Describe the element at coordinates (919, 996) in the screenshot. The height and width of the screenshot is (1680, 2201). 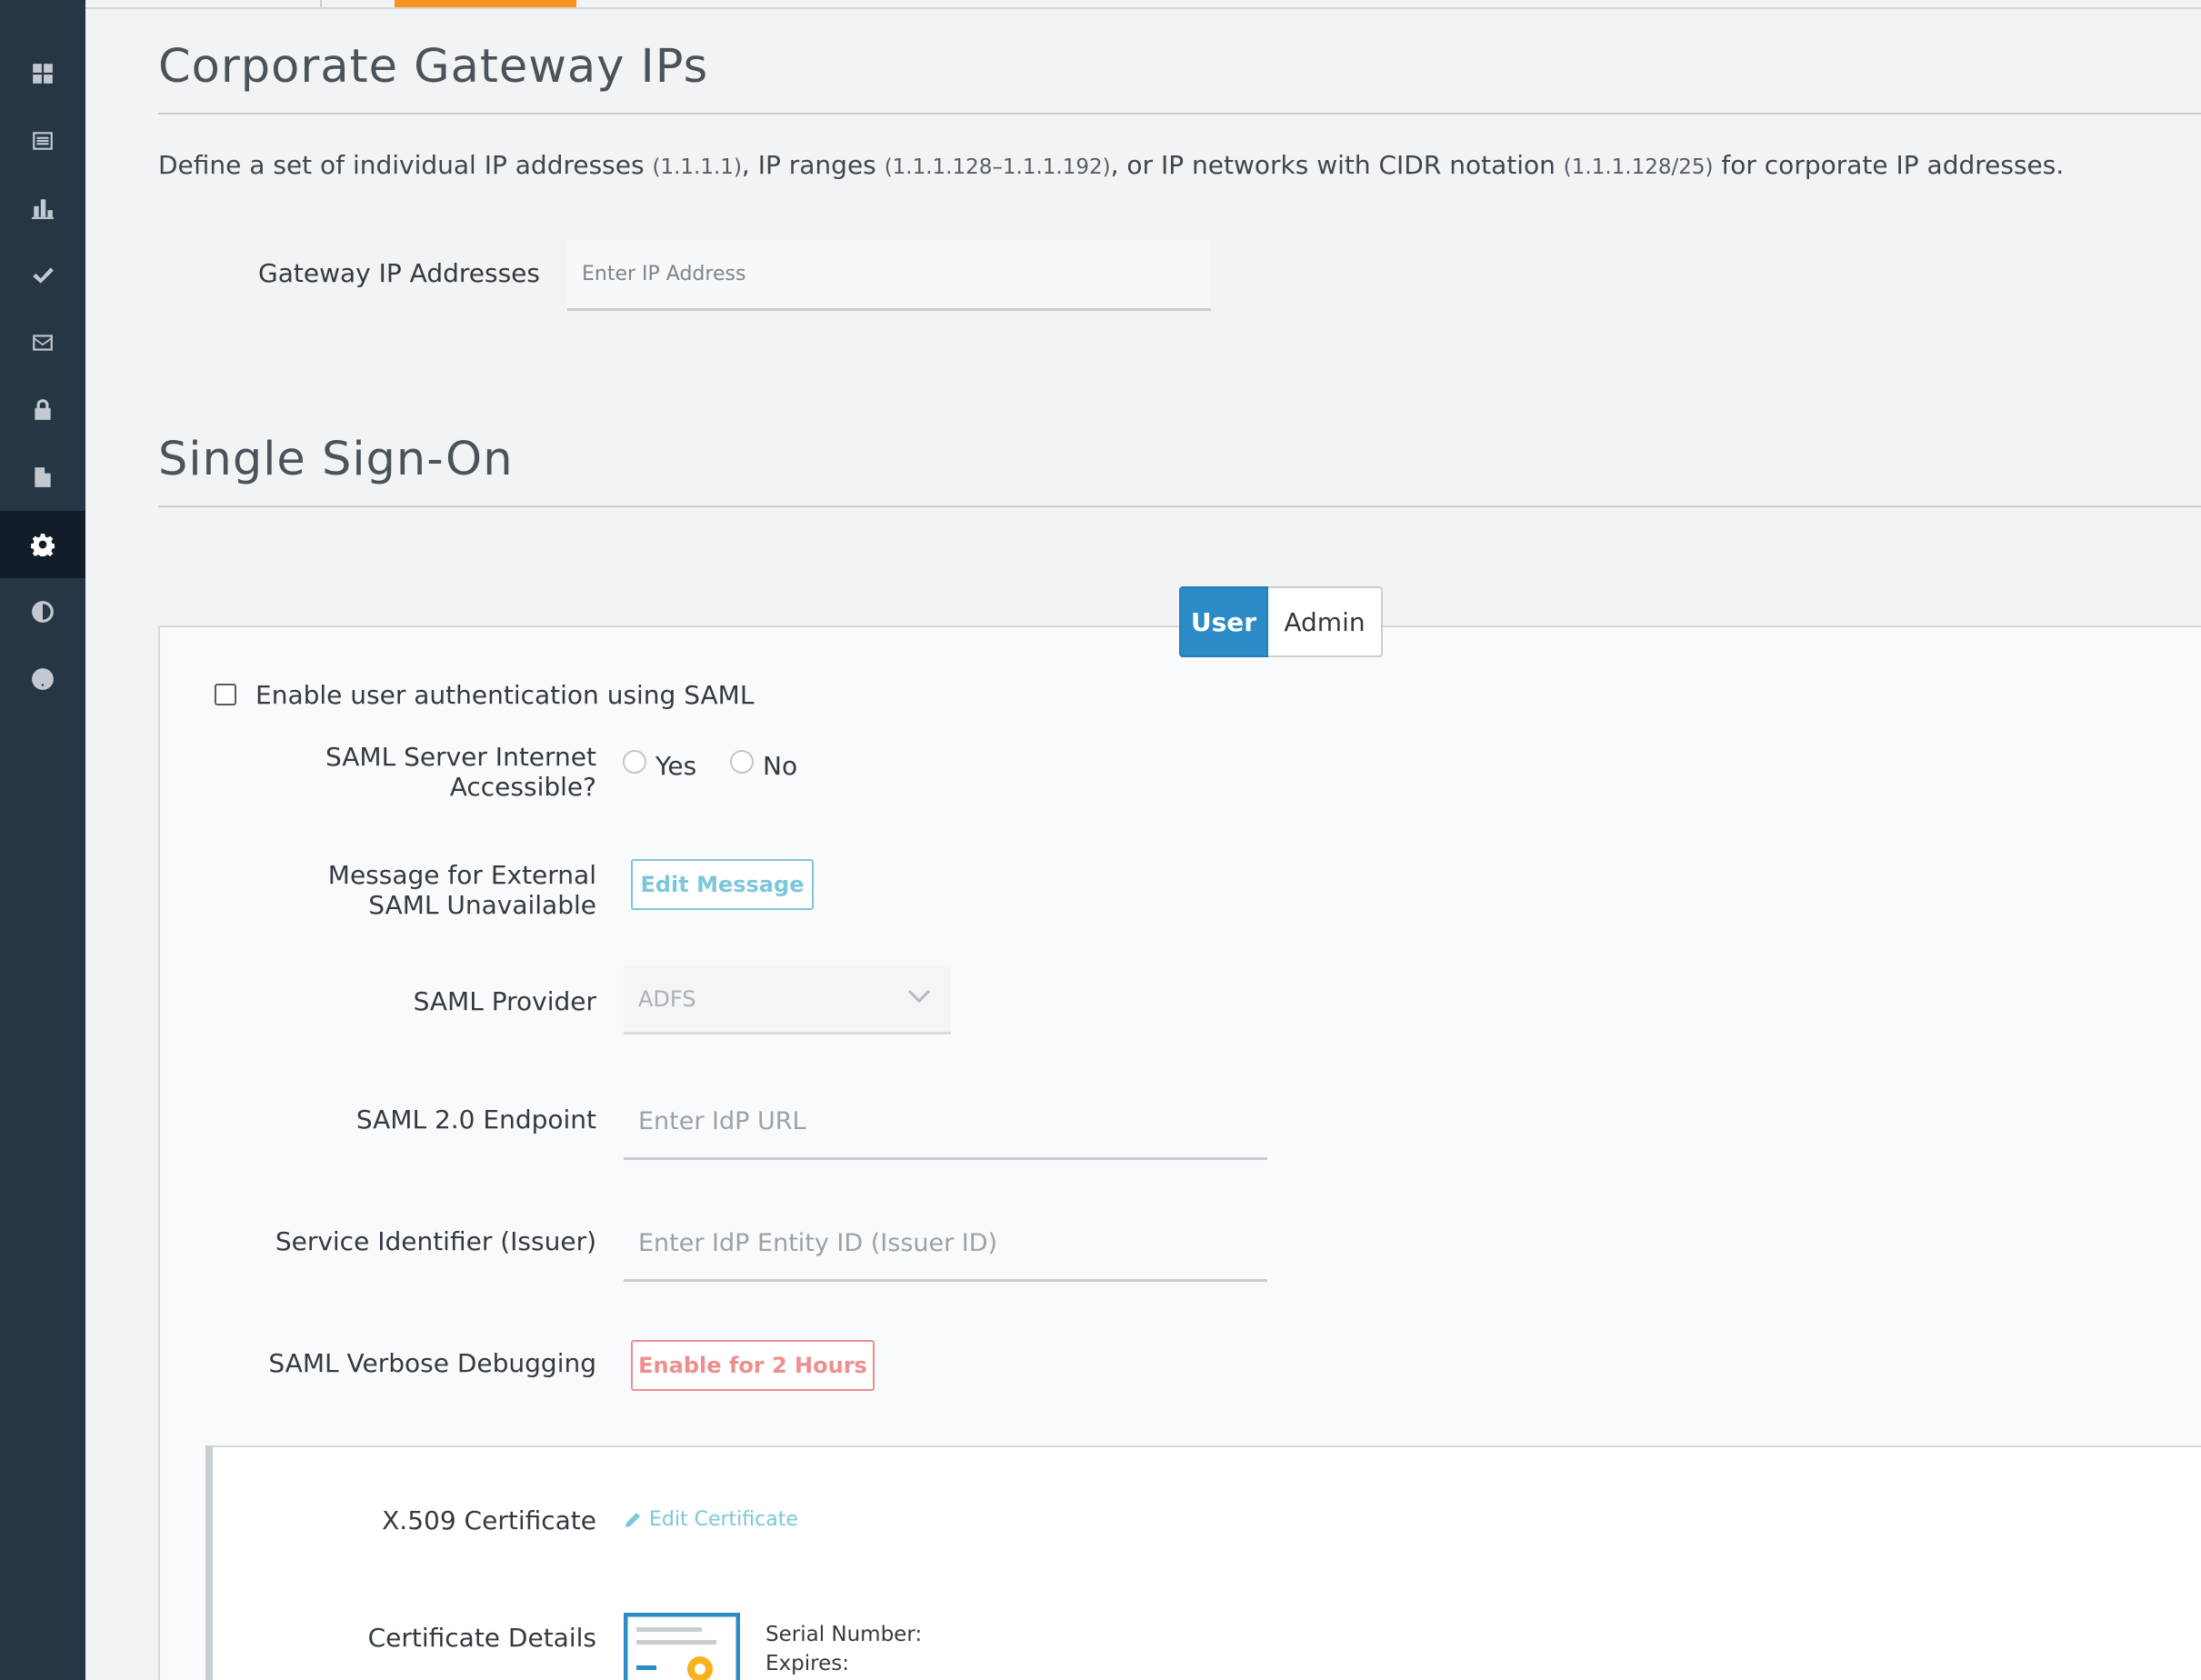
I see `chevron-down-icon` at that location.